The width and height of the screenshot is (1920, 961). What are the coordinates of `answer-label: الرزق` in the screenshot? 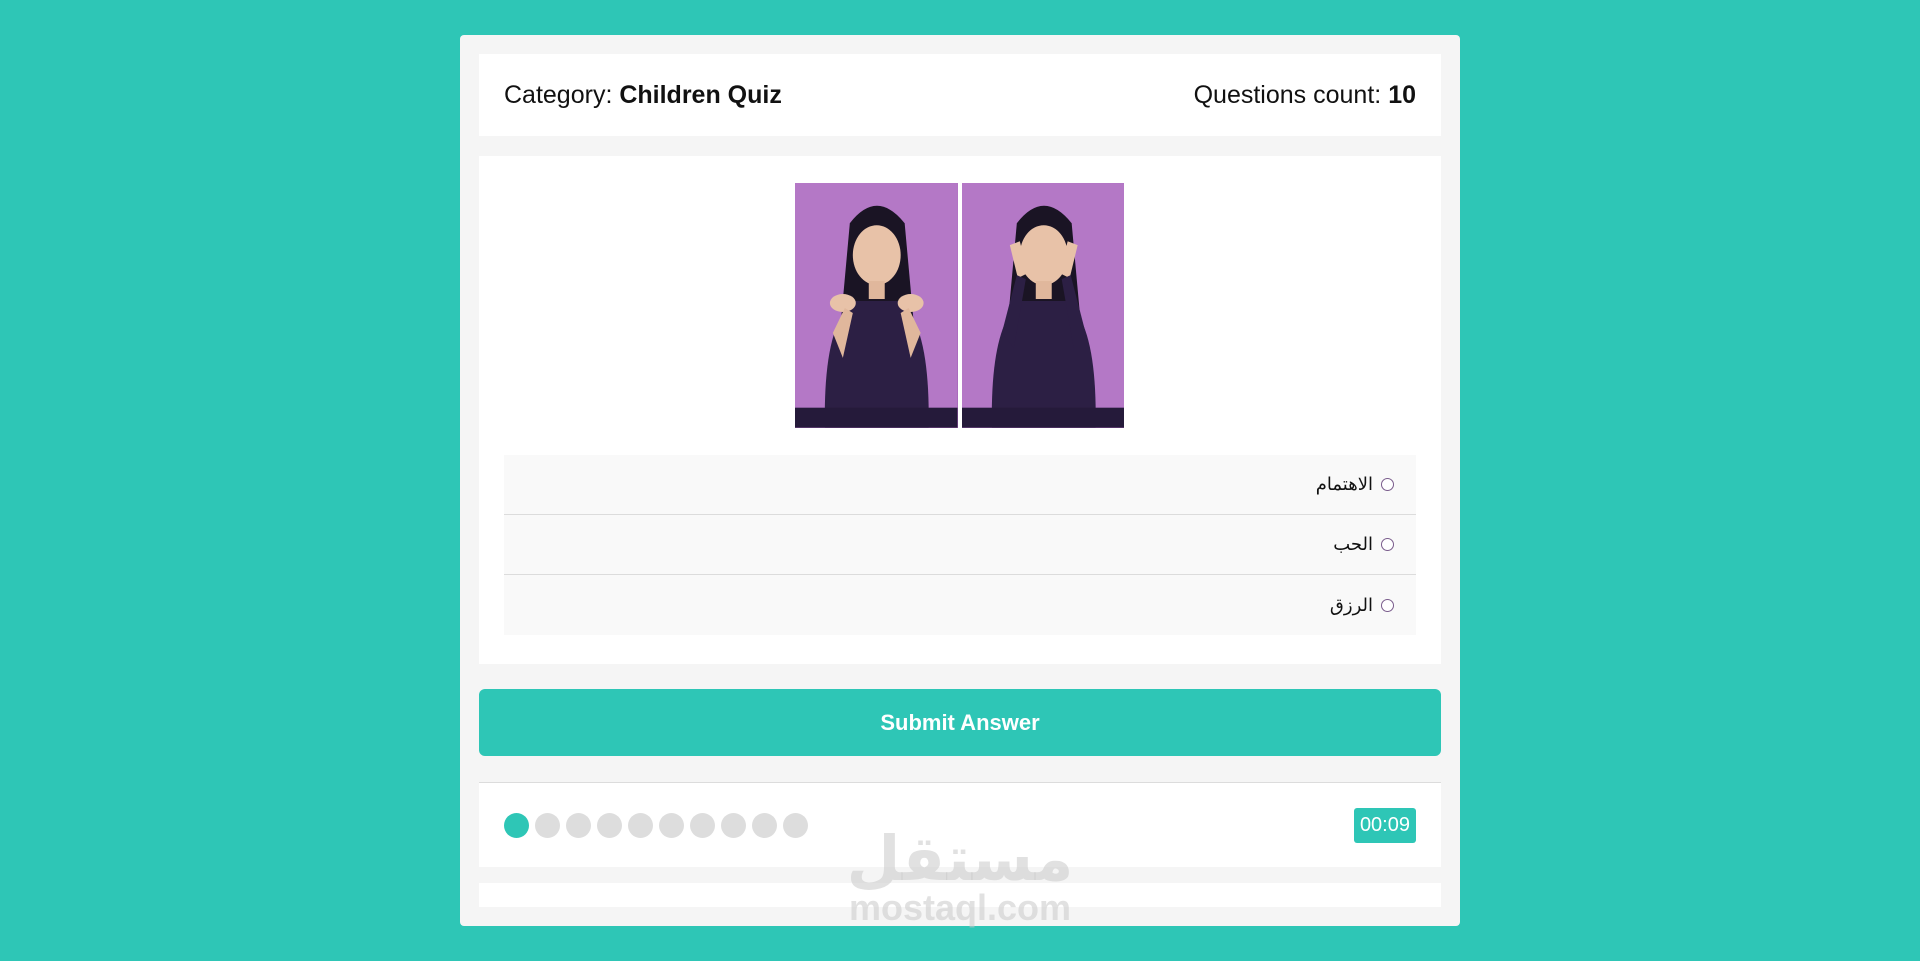 It's located at (1351, 605).